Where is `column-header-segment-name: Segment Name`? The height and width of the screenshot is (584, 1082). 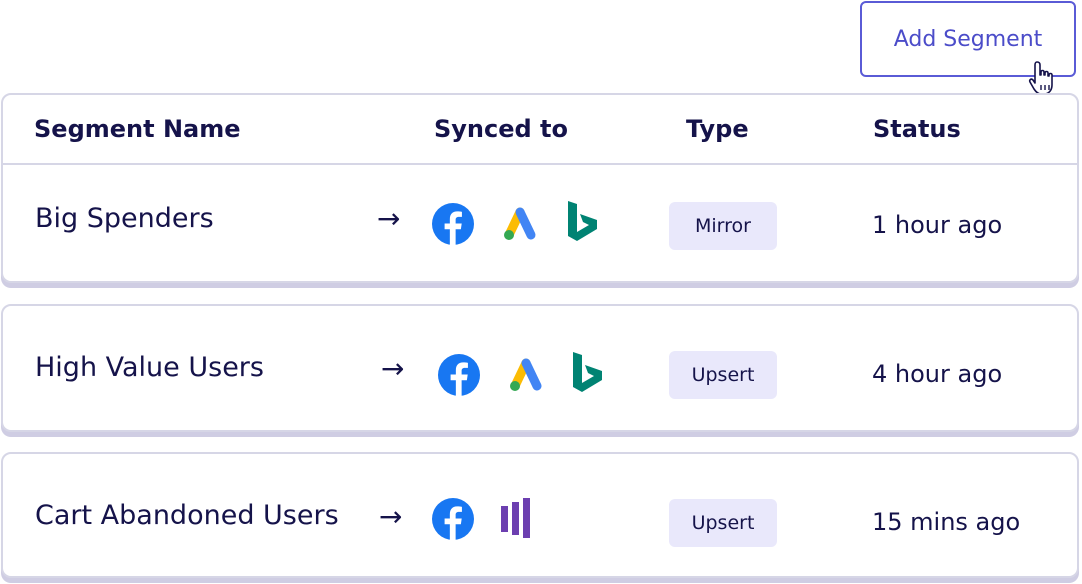
column-header-segment-name: Segment Name is located at coordinates (137, 129).